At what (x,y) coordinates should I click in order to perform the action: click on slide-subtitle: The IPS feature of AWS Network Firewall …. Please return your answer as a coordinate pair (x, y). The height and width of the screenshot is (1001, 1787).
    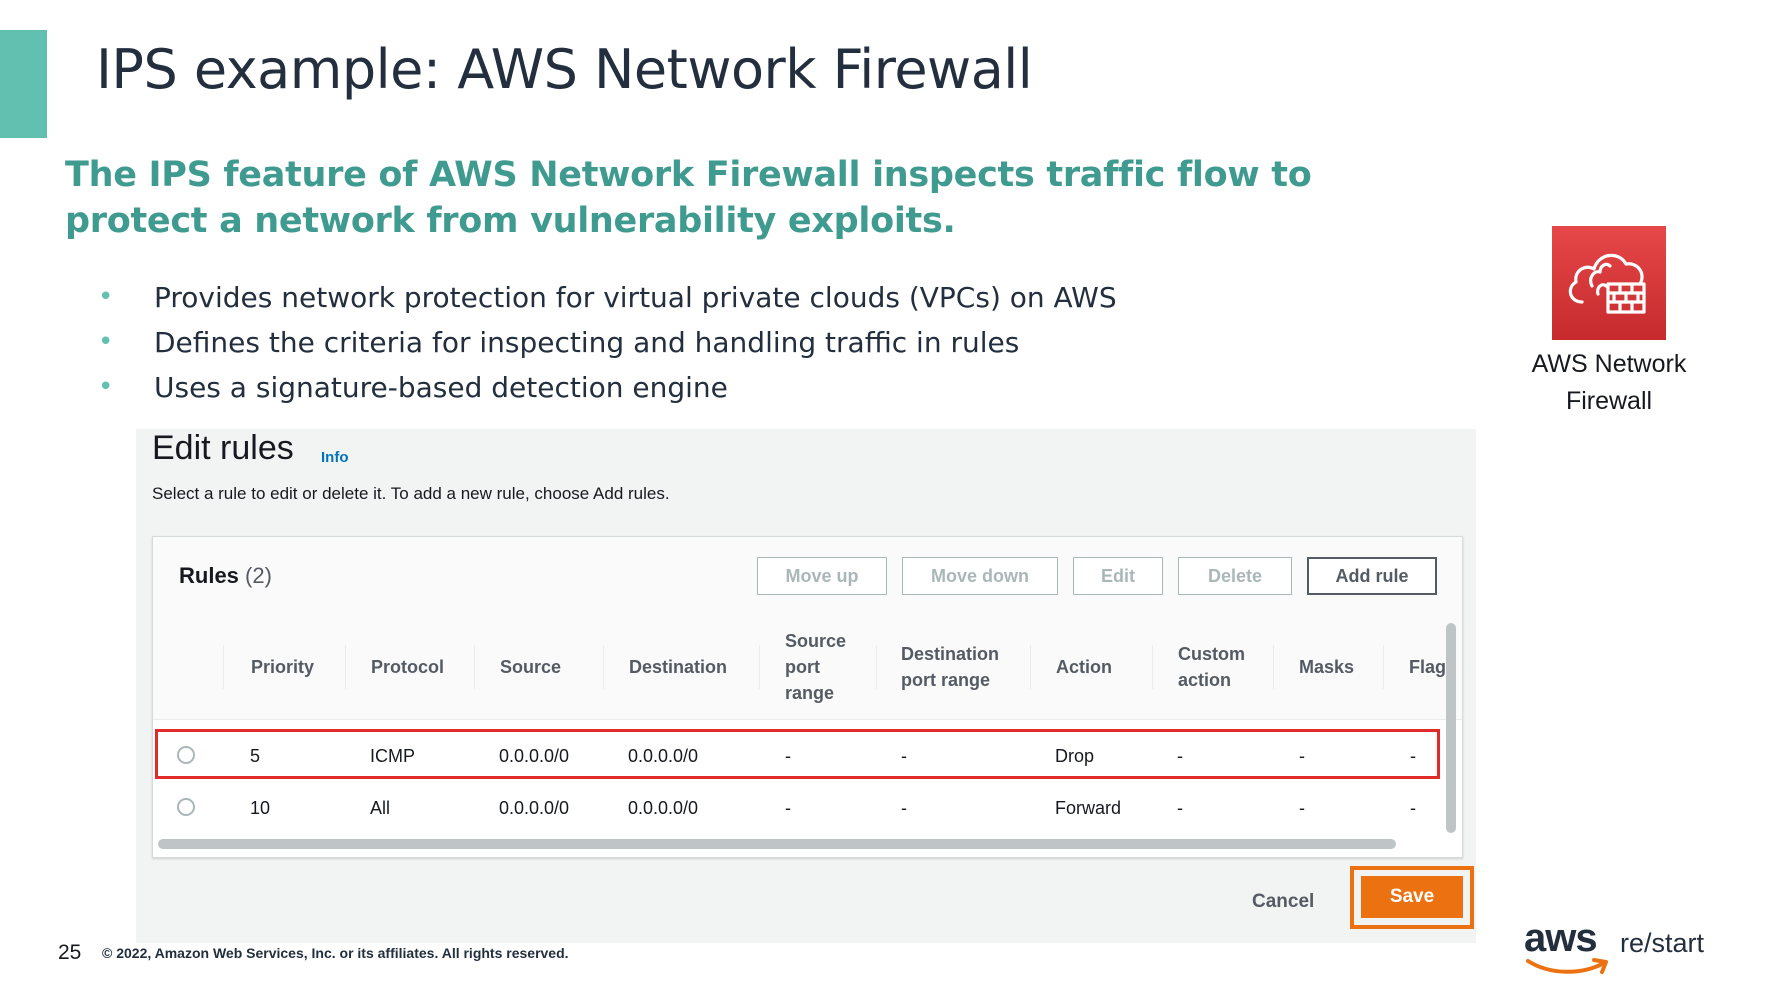
    Looking at the image, I should click on (688, 198).